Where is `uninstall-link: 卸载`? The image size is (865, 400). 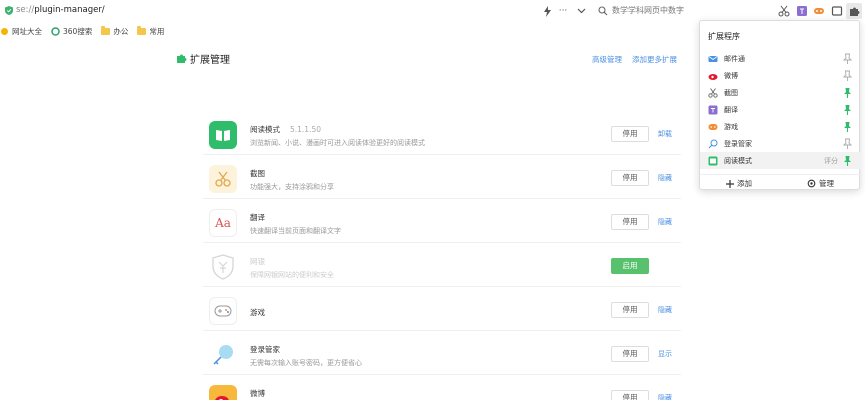 uninstall-link: 卸载 is located at coordinates (665, 134).